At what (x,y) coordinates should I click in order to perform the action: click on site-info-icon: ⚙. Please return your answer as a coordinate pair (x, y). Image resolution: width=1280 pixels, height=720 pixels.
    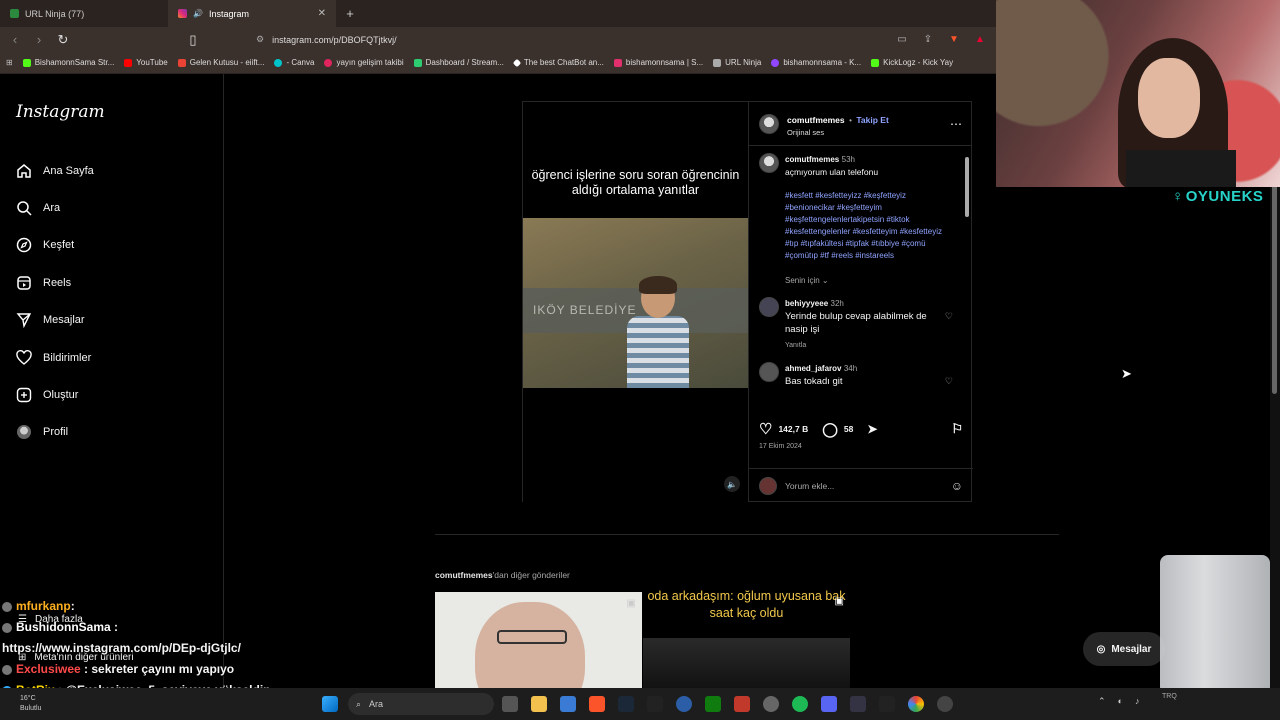
    Looking at the image, I should click on (260, 39).